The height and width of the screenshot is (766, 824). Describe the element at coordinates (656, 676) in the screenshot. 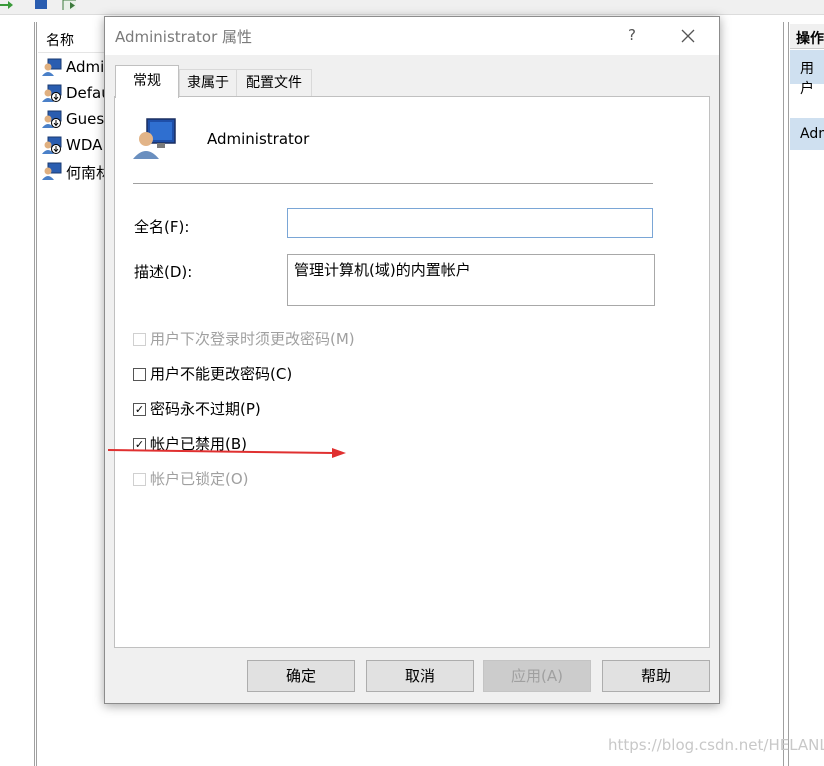

I see `help-dialog-button: 帮助` at that location.